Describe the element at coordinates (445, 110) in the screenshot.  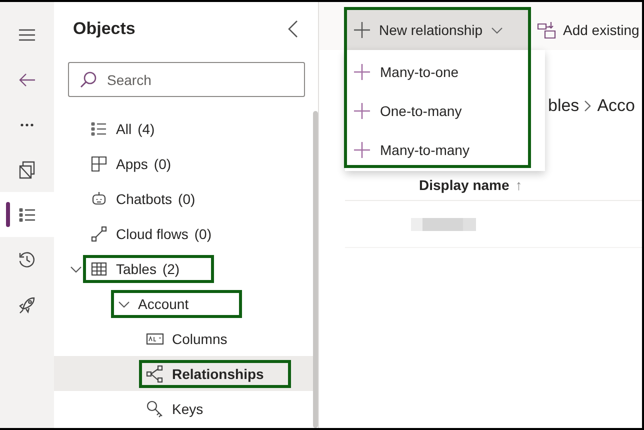
I see `menu-item: One-to-many` at that location.